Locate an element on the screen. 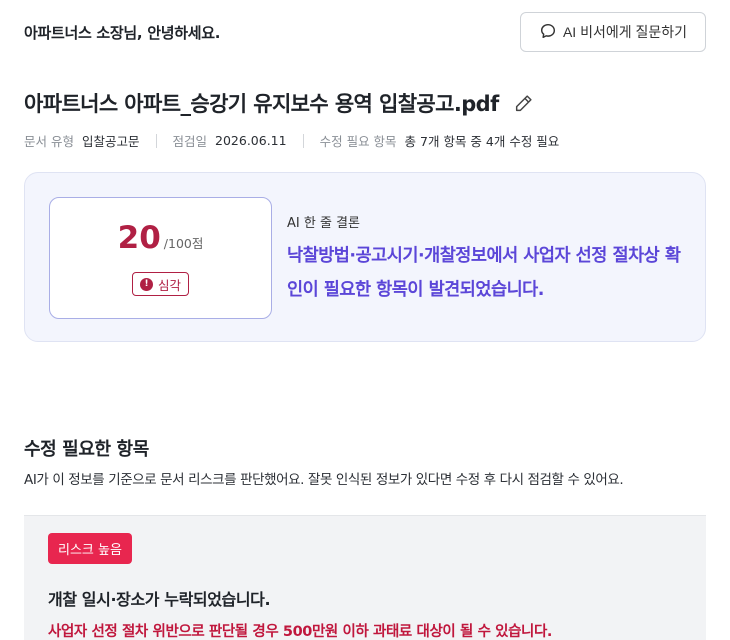 The width and height of the screenshot is (730, 640). severity-label: 심각 is located at coordinates (170, 285).